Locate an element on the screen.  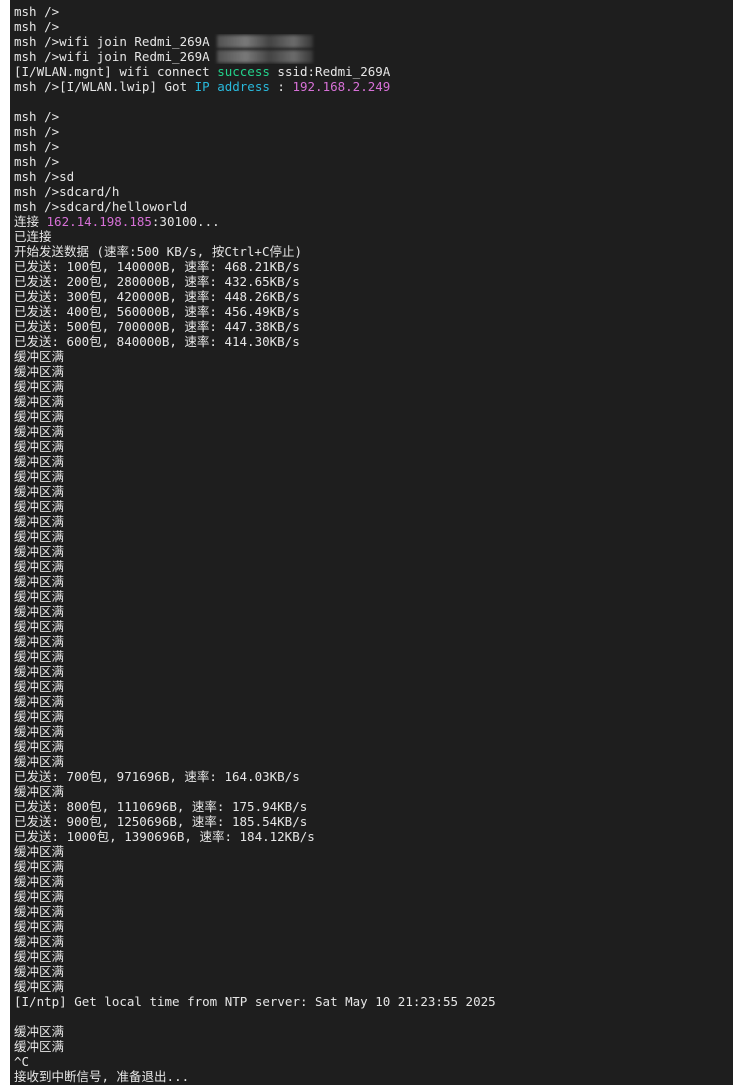
terminal-line: 已发送: 700包, 971696B, 速率: 164.03KB/s is located at coordinates (371, 776).